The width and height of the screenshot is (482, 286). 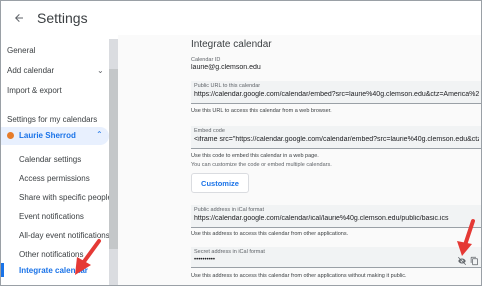 I want to click on annotation-arrow-sidebar, so click(x=88, y=257).